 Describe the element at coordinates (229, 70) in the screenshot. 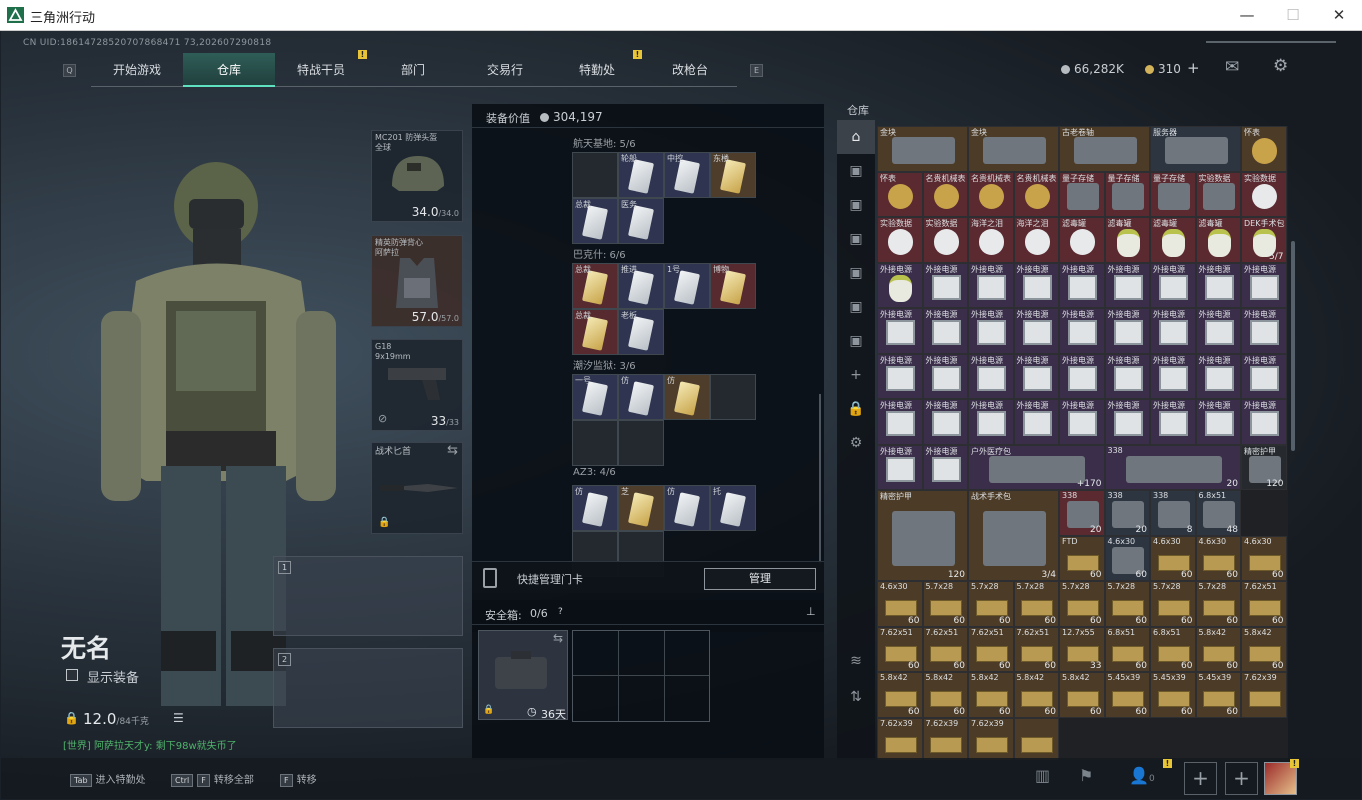

I see `tab-warehouse: 仓库` at that location.